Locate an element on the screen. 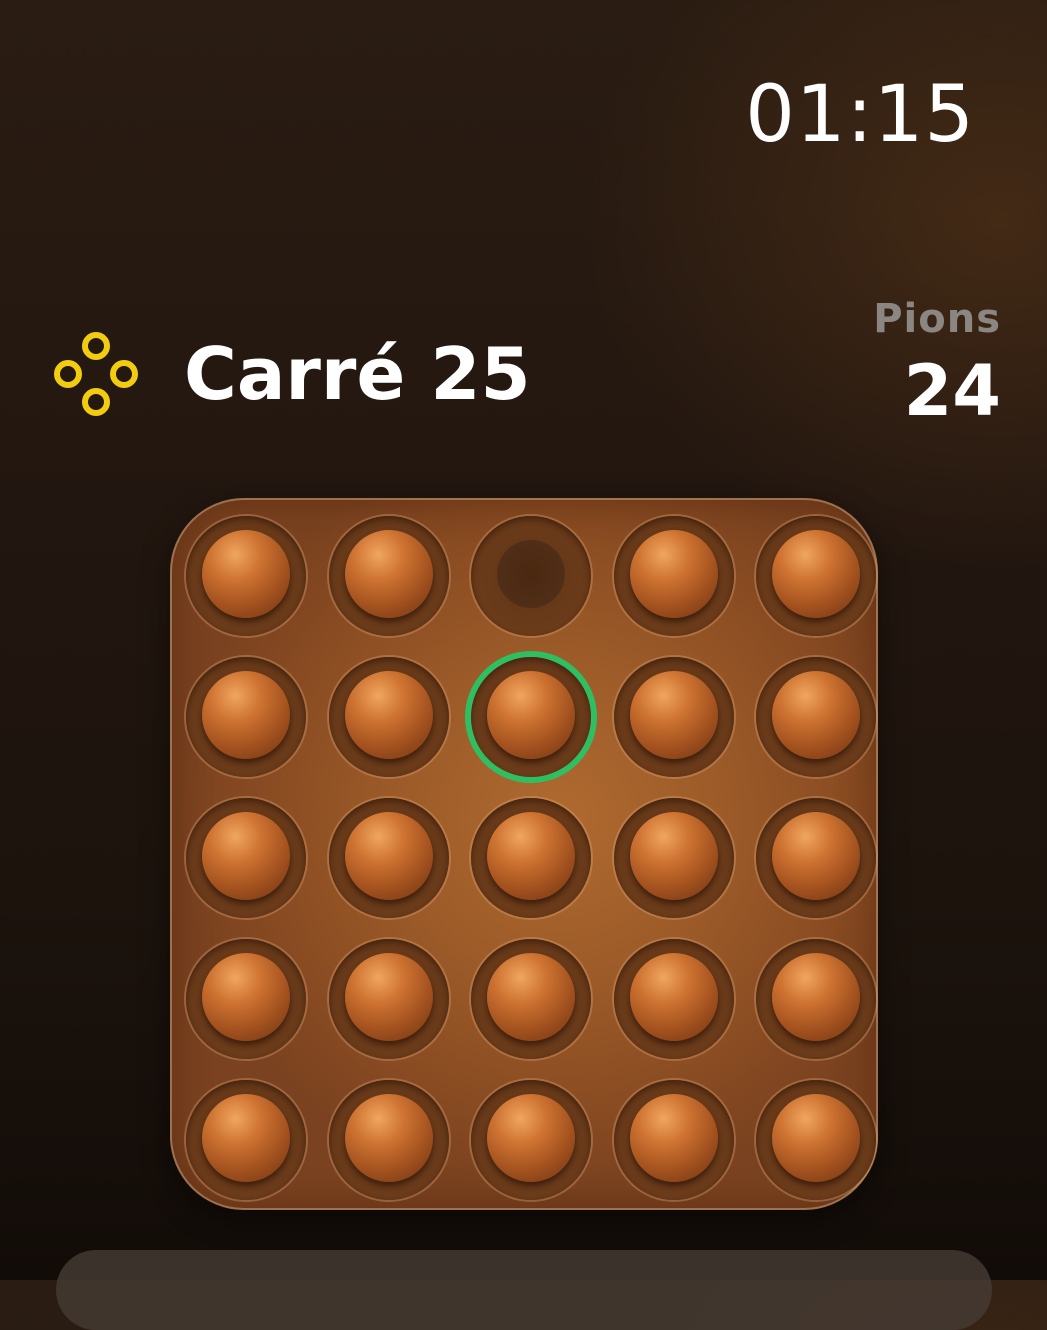  pegs-counter-value: 24 is located at coordinates (952, 391).